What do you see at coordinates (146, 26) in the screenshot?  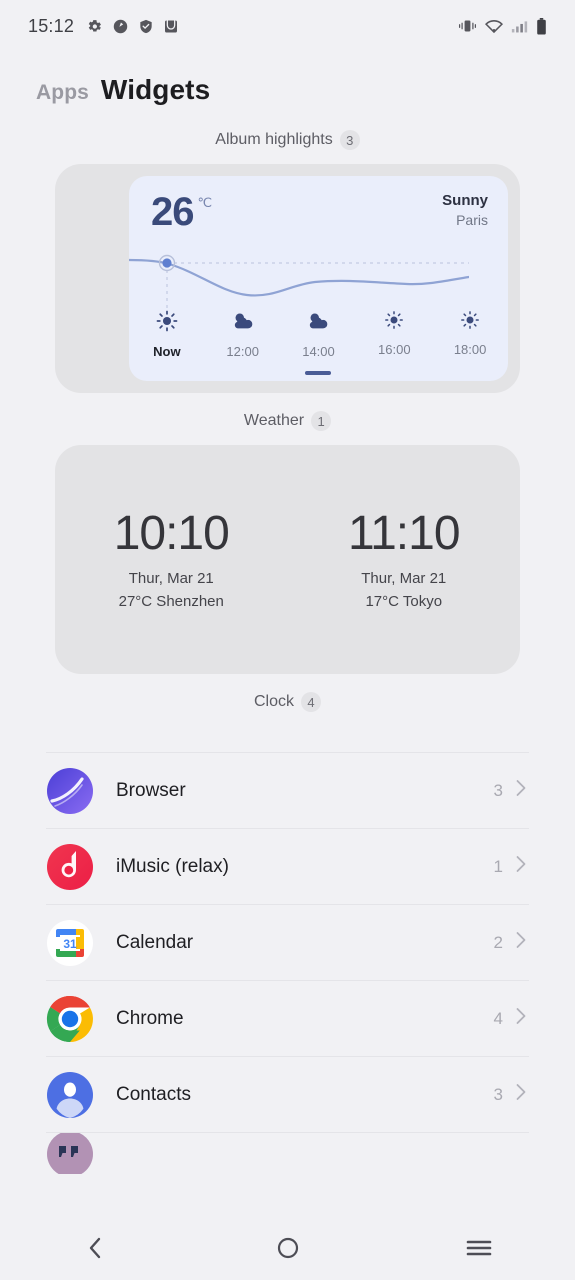 I see `shield-check-icon` at bounding box center [146, 26].